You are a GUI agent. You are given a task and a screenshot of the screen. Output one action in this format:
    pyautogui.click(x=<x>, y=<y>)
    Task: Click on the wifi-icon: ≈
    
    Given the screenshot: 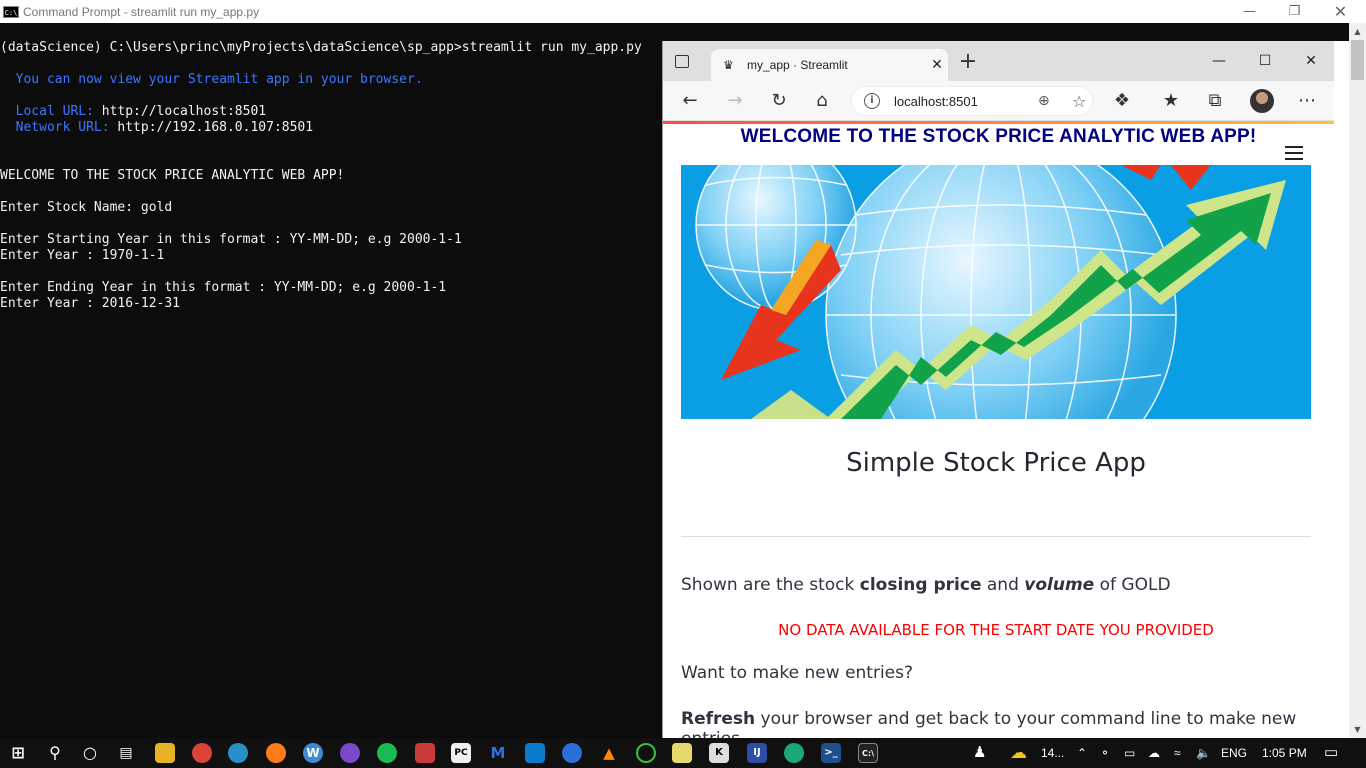 What is the action you would take?
    pyautogui.click(x=1177, y=753)
    